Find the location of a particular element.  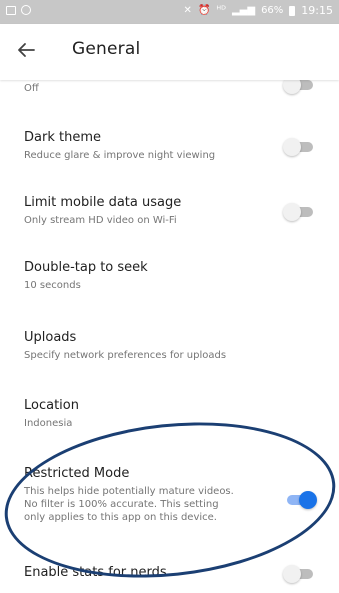

setting-subtitle-line: only applies to this app on this device. is located at coordinates (120, 517).